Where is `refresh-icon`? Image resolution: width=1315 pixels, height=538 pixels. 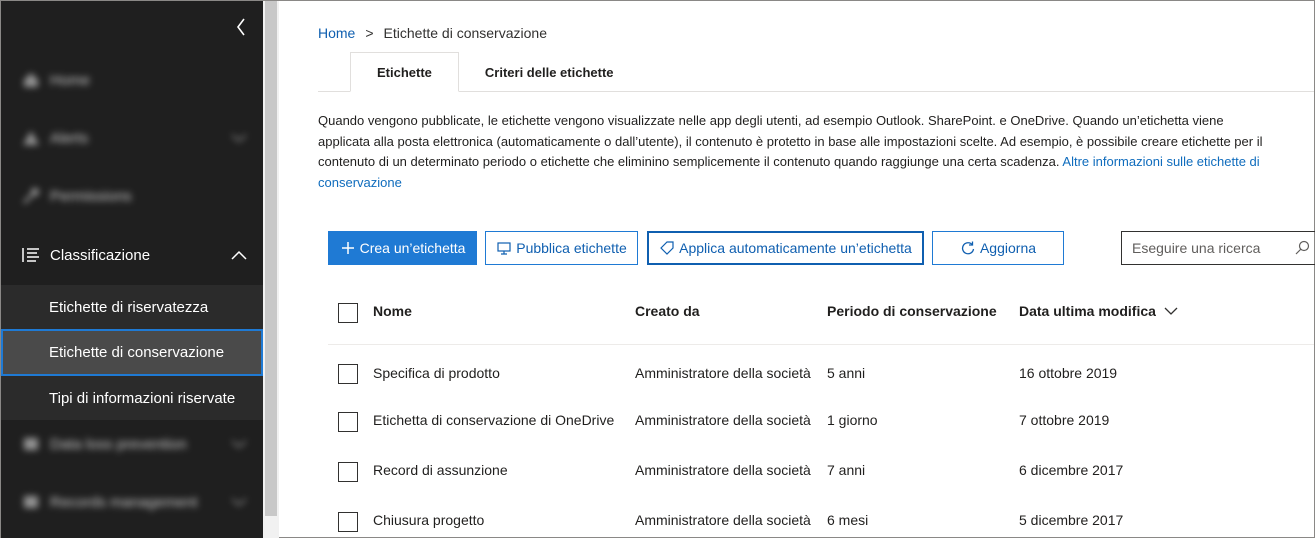
refresh-icon is located at coordinates (968, 248).